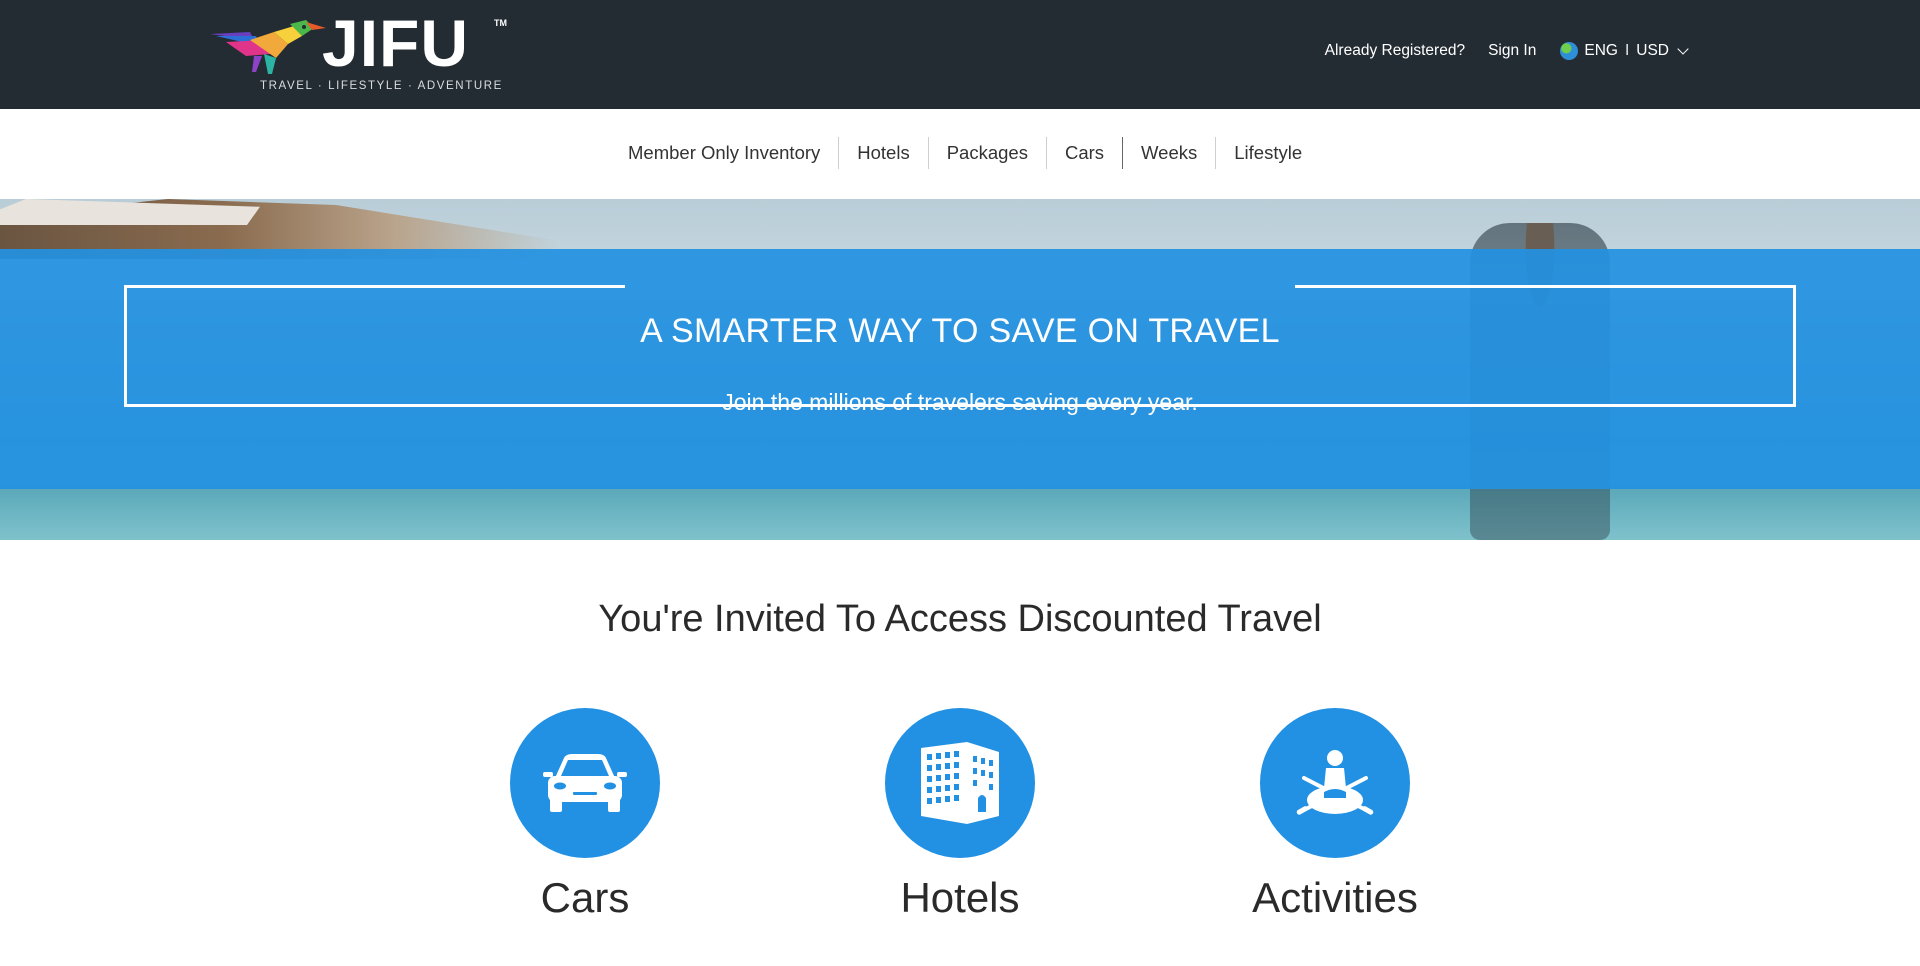 This screenshot has width=1920, height=966. Describe the element at coordinates (1168, 153) in the screenshot. I see `nav-item-weeks: Weeks` at that location.